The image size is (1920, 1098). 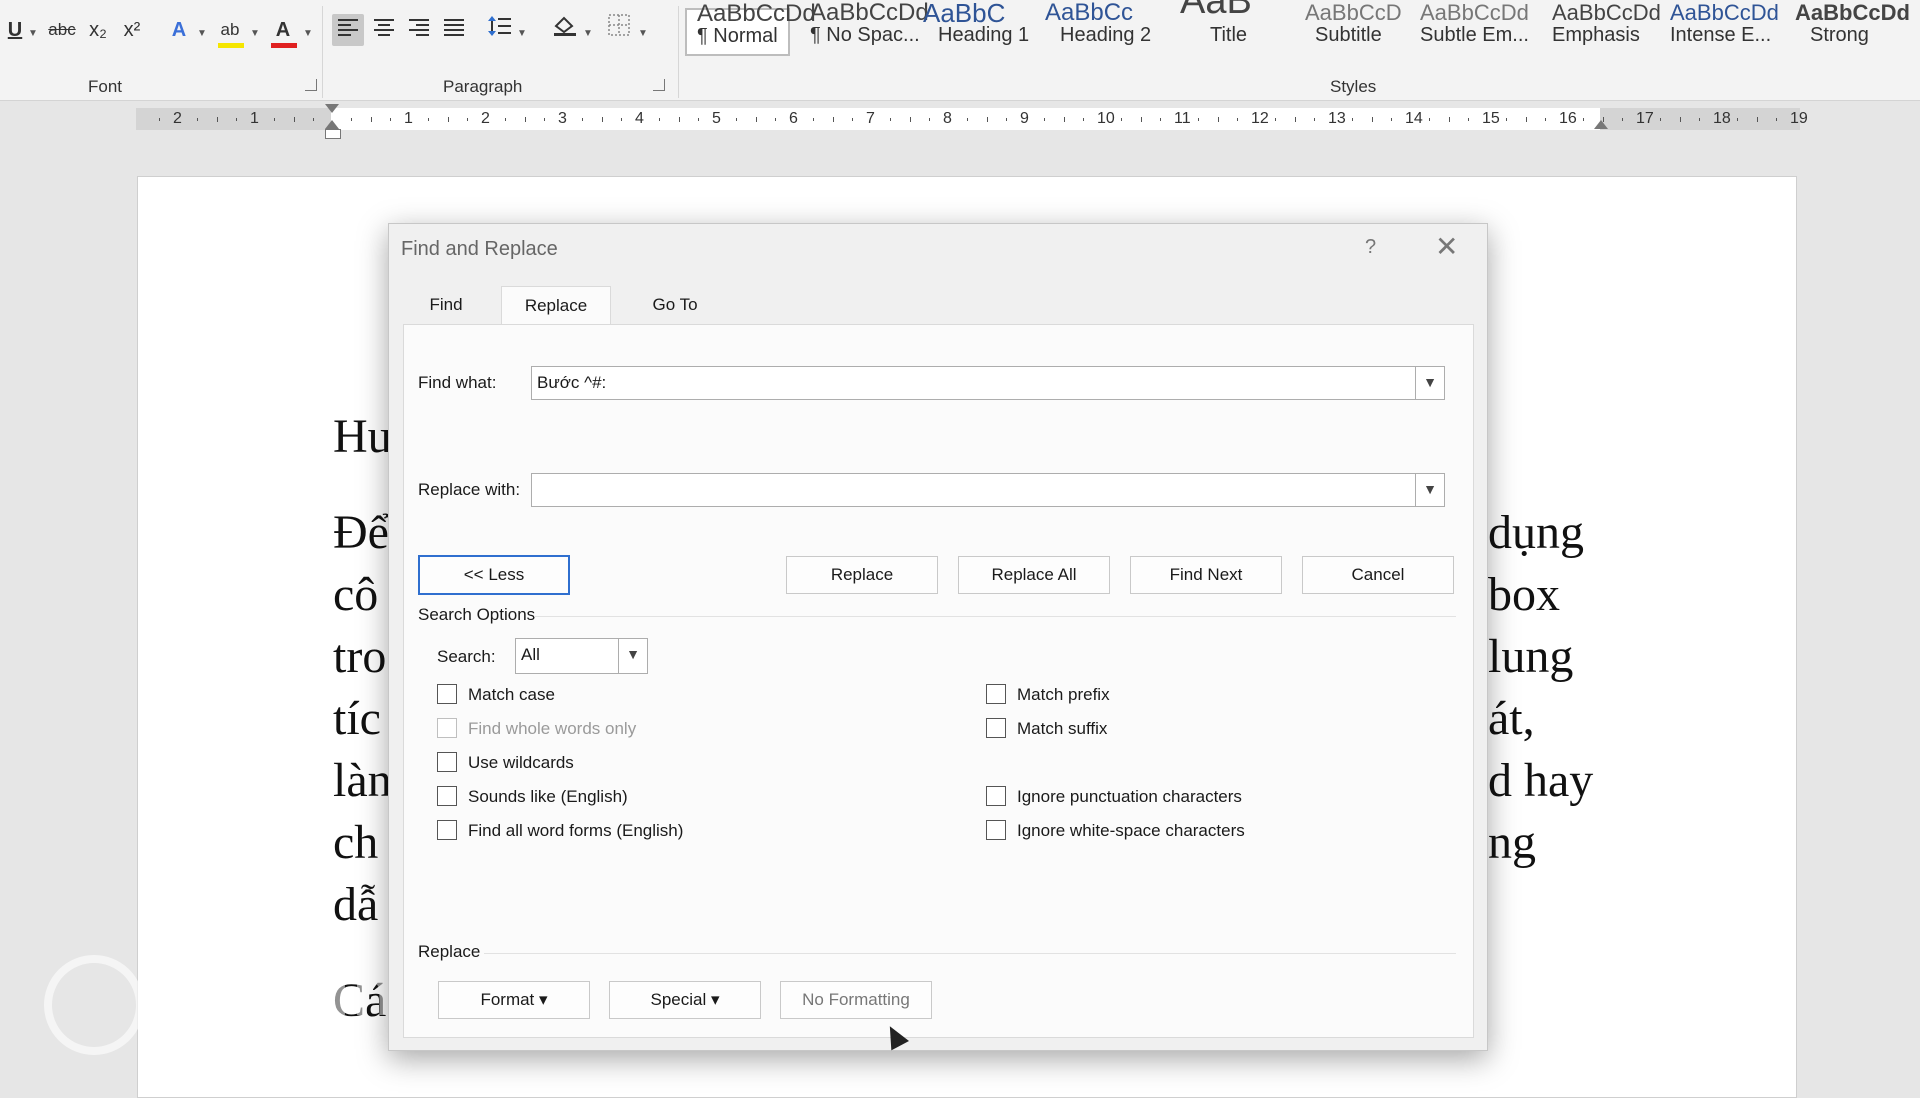 I want to click on tab-label: Go To, so click(x=675, y=304).